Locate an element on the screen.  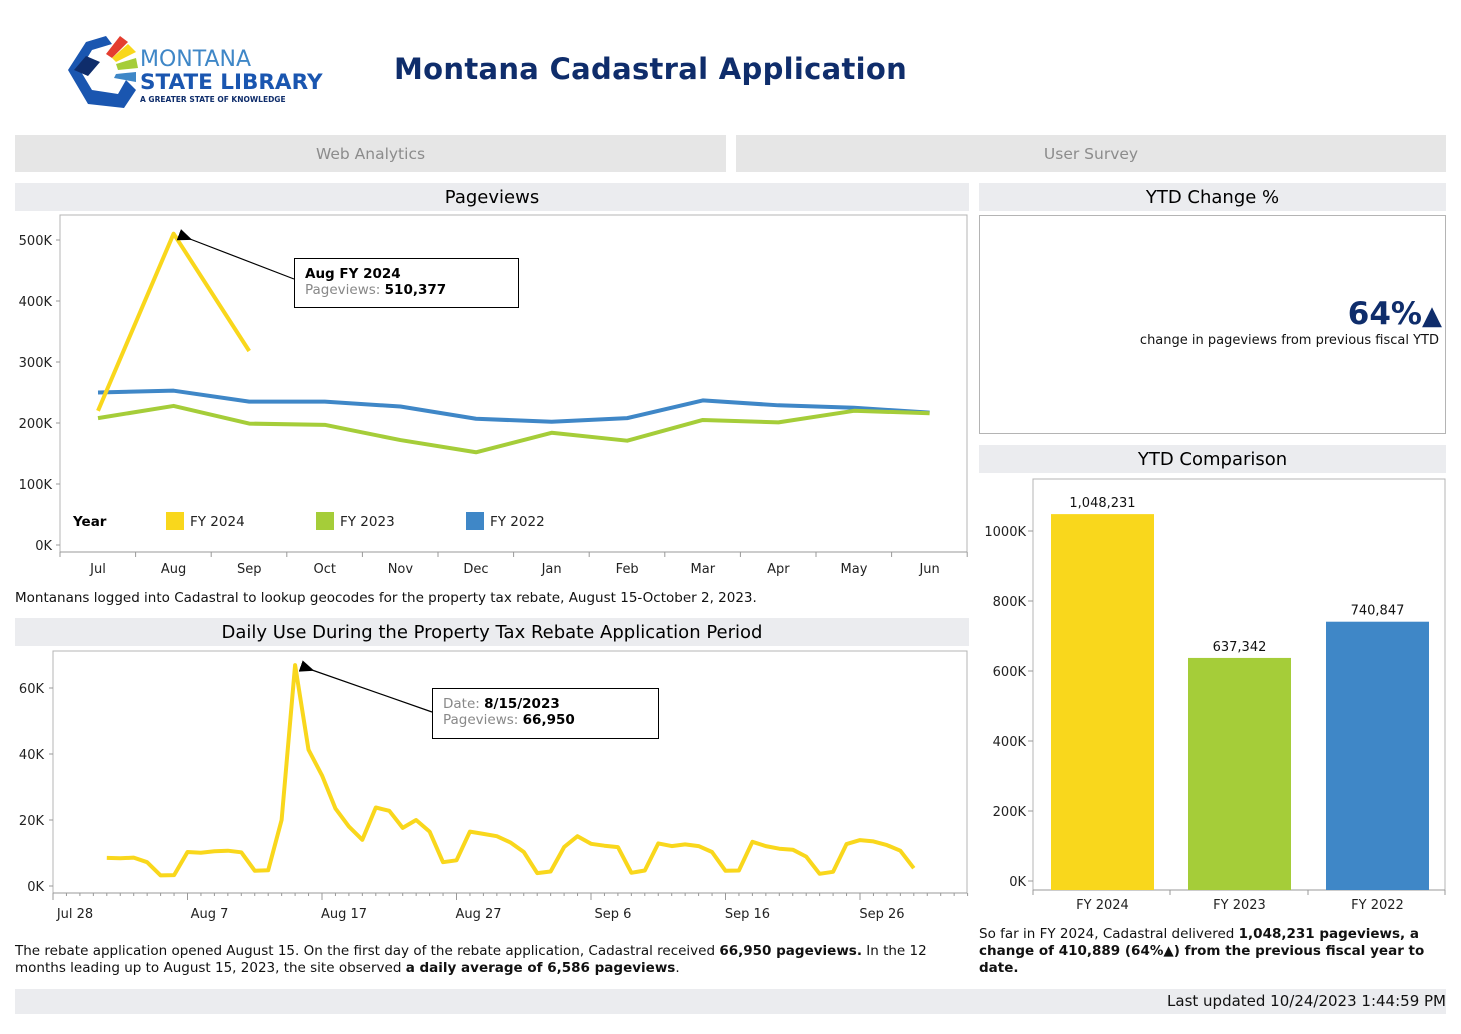
y-tick-label: 20K is located at coordinates (32, 821).